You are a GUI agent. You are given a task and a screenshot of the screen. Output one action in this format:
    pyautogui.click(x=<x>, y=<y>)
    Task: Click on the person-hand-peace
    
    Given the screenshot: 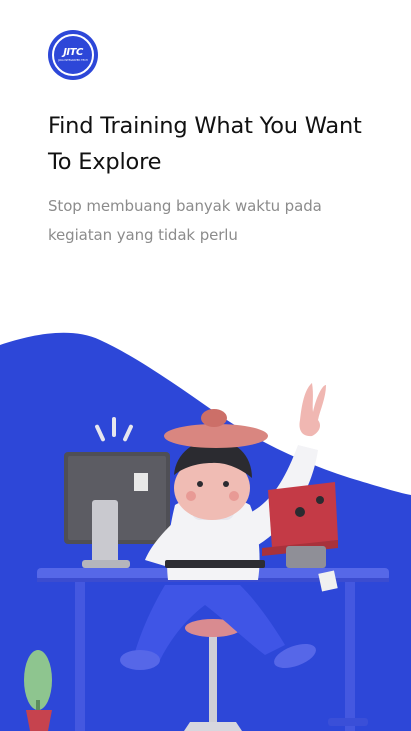 What is the action you would take?
    pyautogui.click(x=312, y=410)
    